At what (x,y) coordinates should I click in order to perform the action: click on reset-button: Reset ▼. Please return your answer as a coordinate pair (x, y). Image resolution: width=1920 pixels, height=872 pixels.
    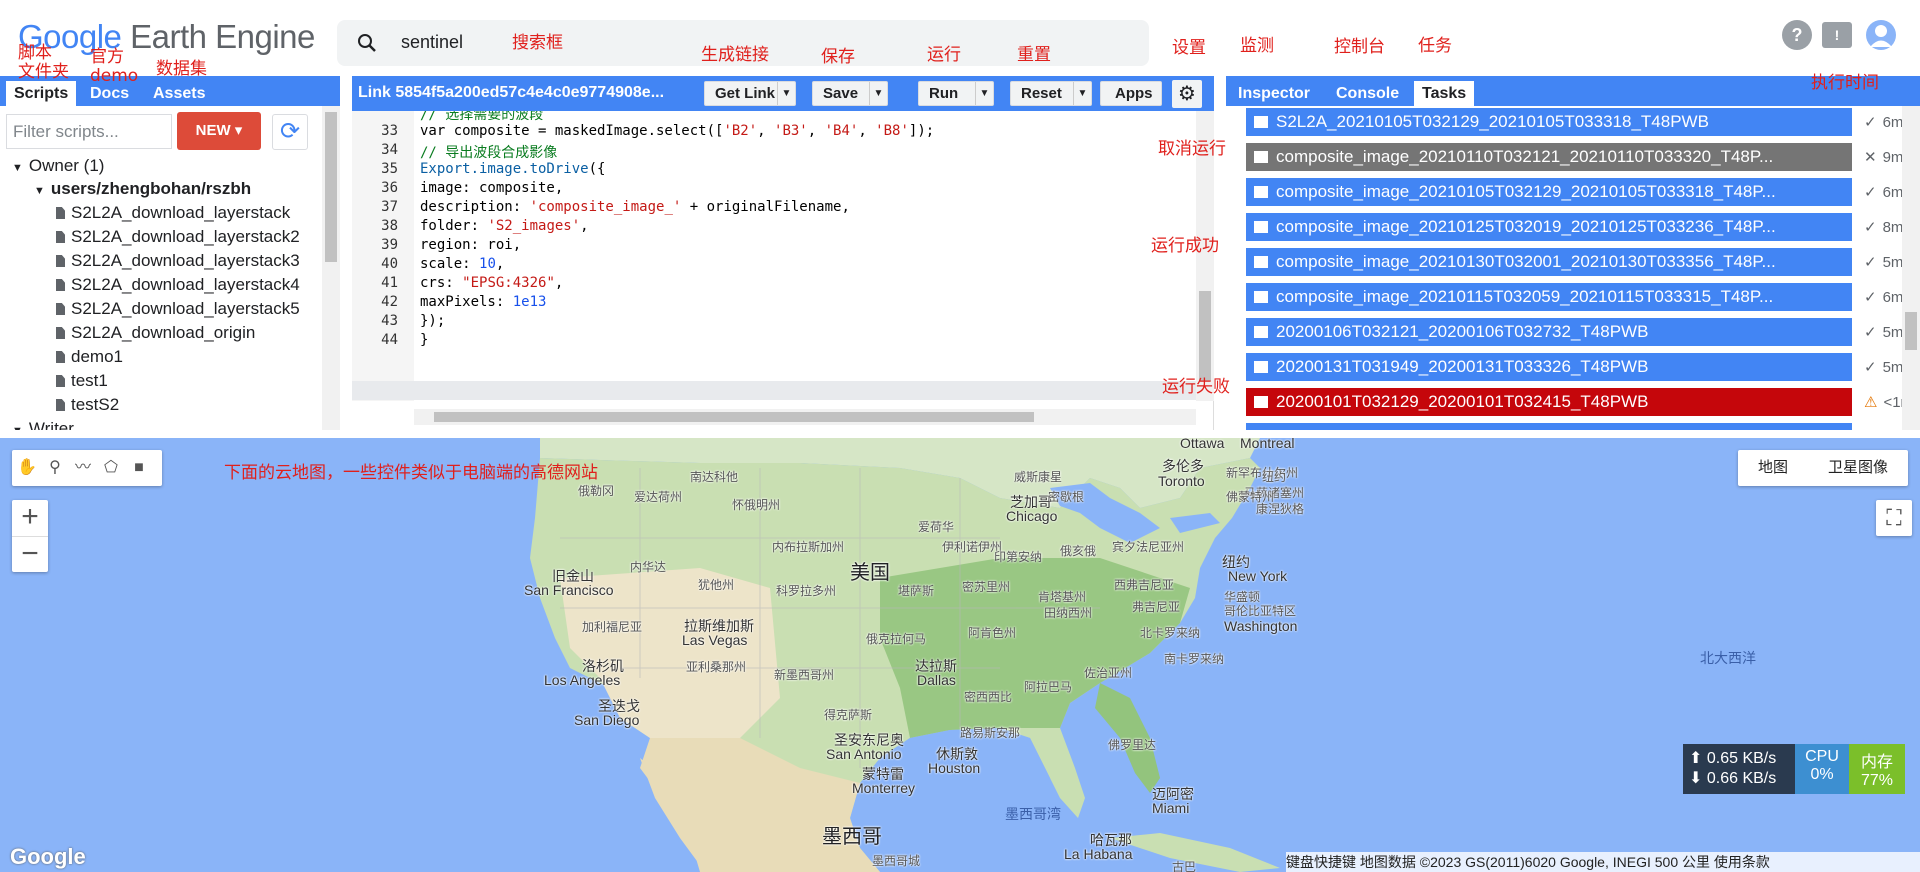
    Looking at the image, I should click on (1051, 93).